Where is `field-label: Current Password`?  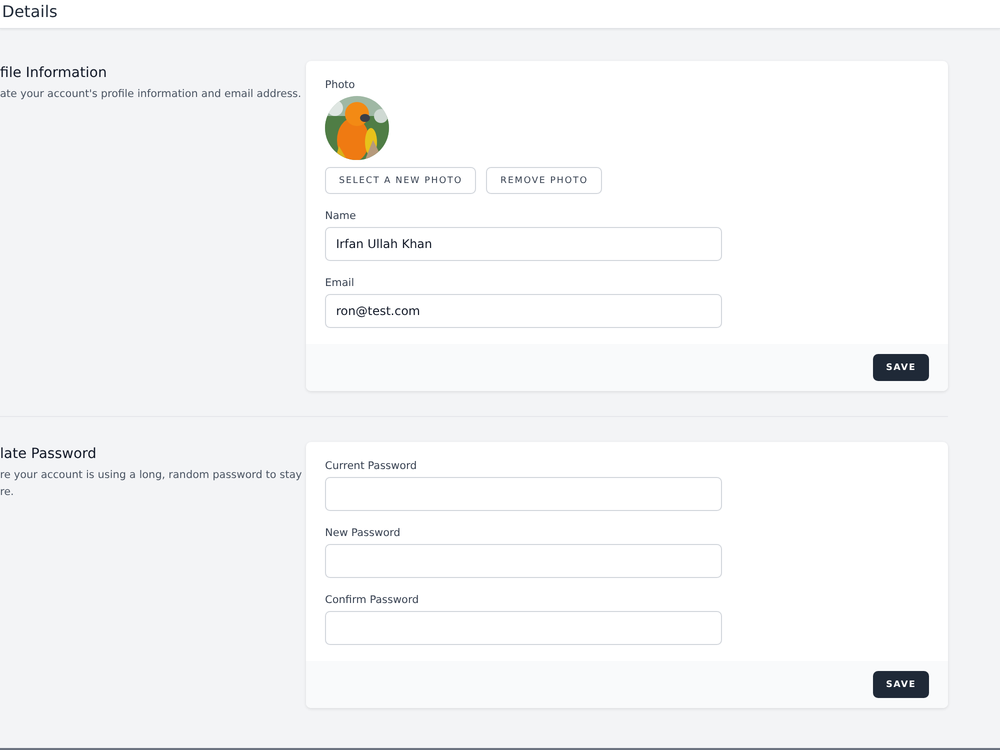 field-label: Current Password is located at coordinates (371, 466).